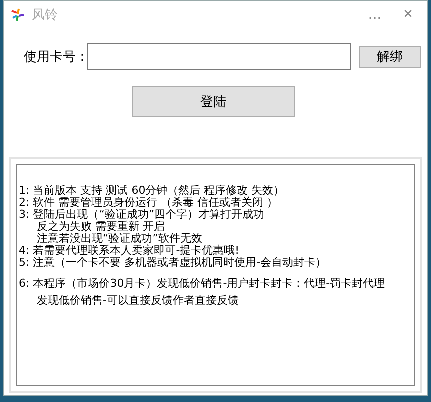 This screenshot has width=431, height=402. Describe the element at coordinates (18, 15) in the screenshot. I see `app-logo-icon` at that location.